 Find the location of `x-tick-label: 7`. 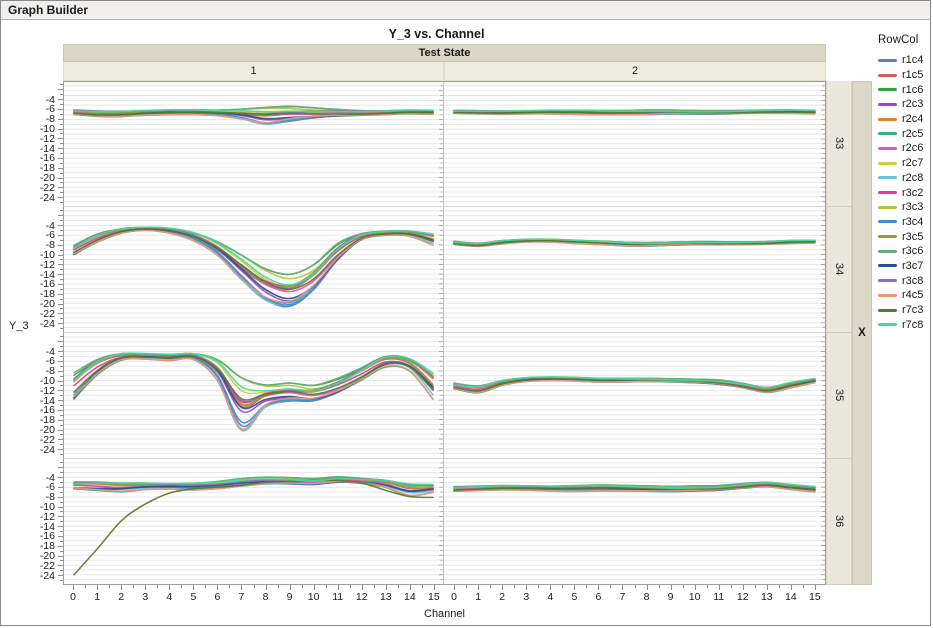

x-tick-label: 7 is located at coordinates (241, 597).